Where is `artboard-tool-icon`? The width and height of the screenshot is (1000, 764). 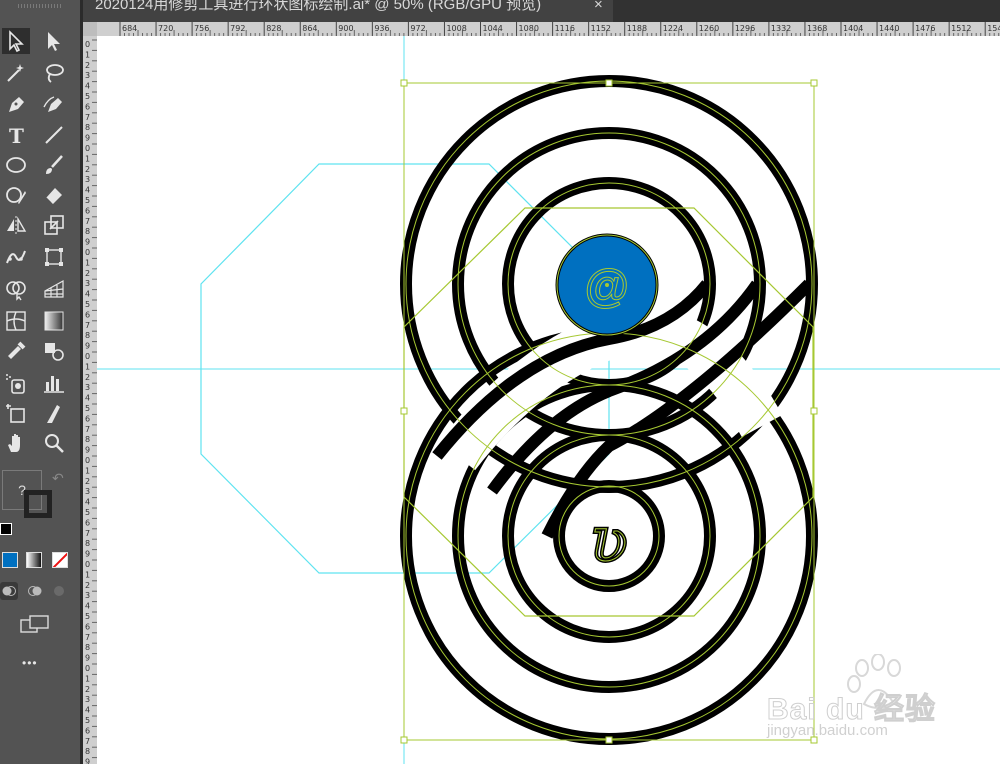
artboard-tool-icon is located at coordinates (16, 413).